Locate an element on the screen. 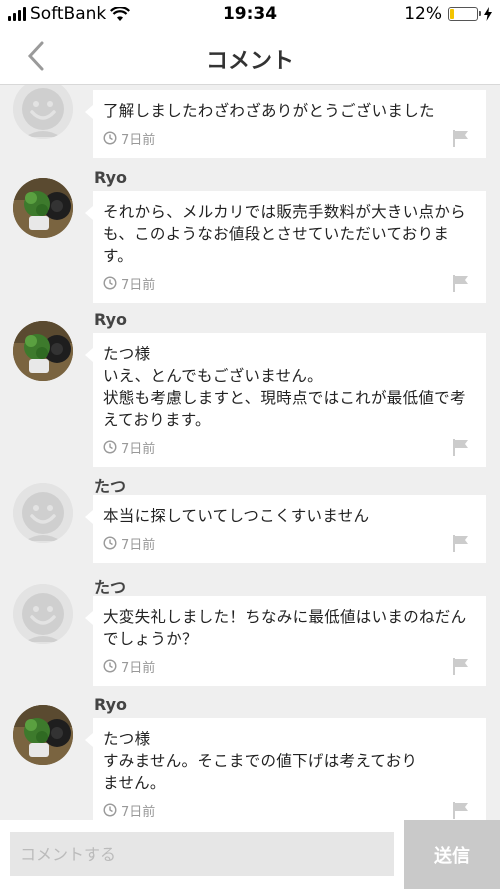  nav-bar: コメント is located at coordinates (250, 57).